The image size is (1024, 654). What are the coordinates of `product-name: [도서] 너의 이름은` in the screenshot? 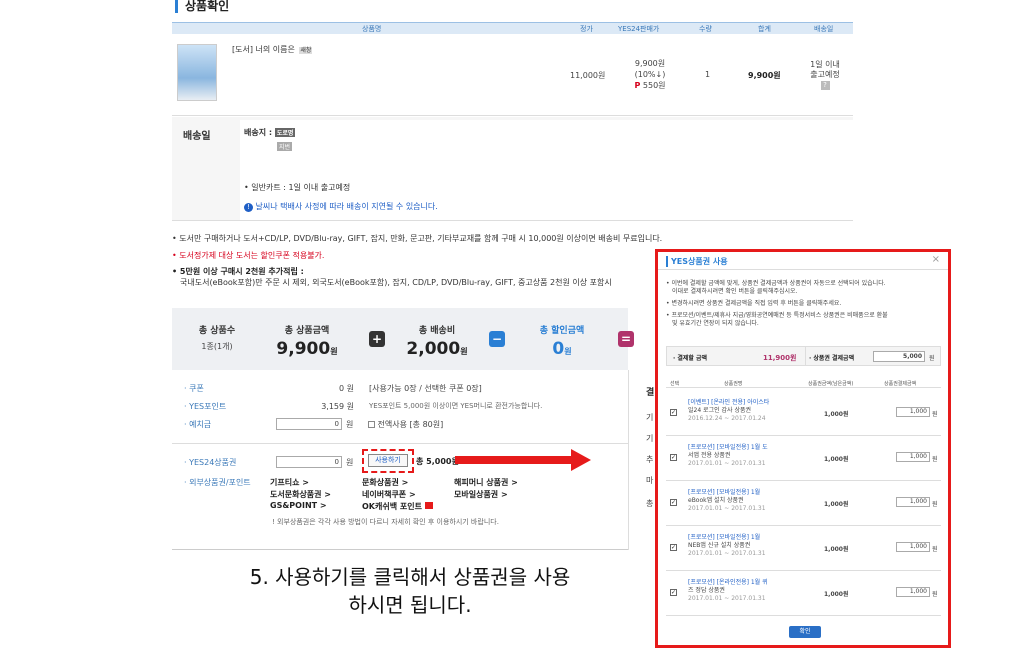 It's located at (263, 49).